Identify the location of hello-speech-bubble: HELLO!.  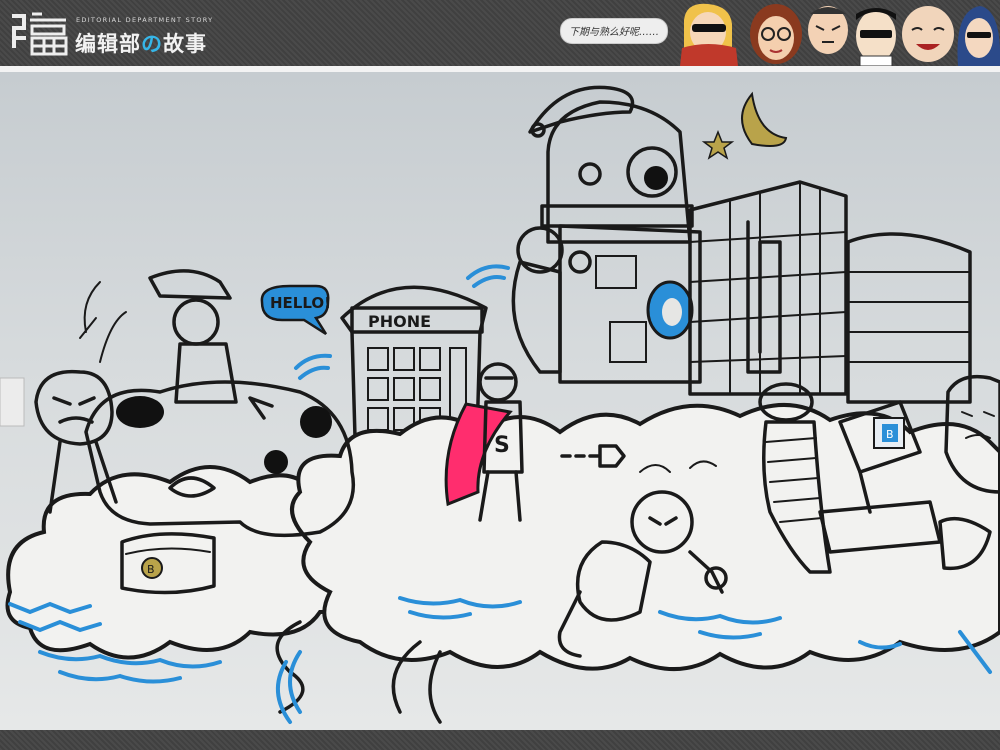
(295, 310).